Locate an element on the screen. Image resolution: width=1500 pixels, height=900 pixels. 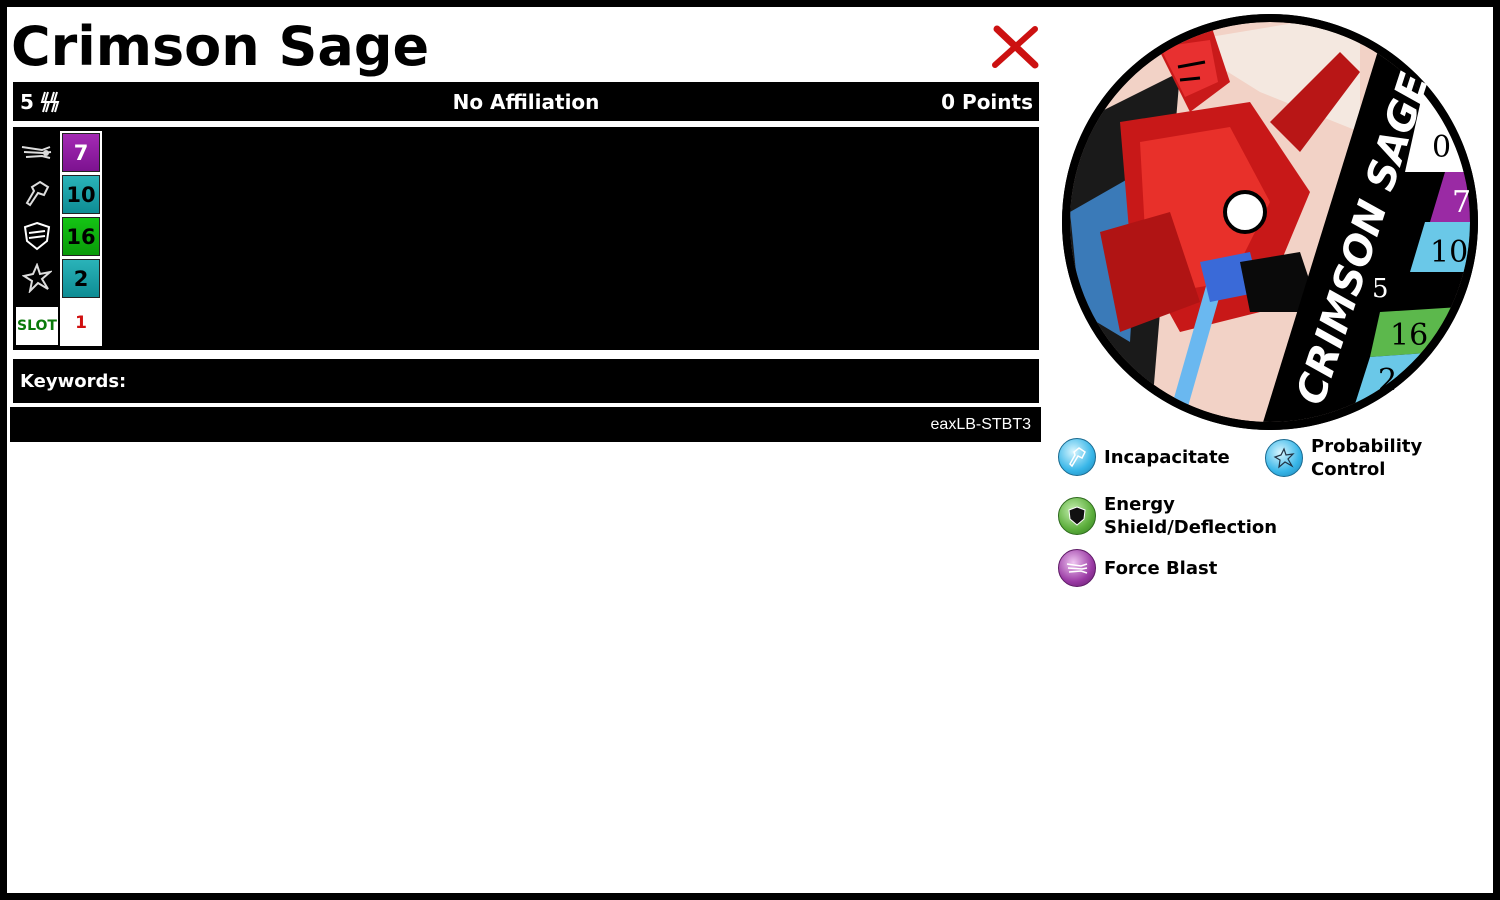
token-value-2: 2 is located at coordinates (1387, 380).